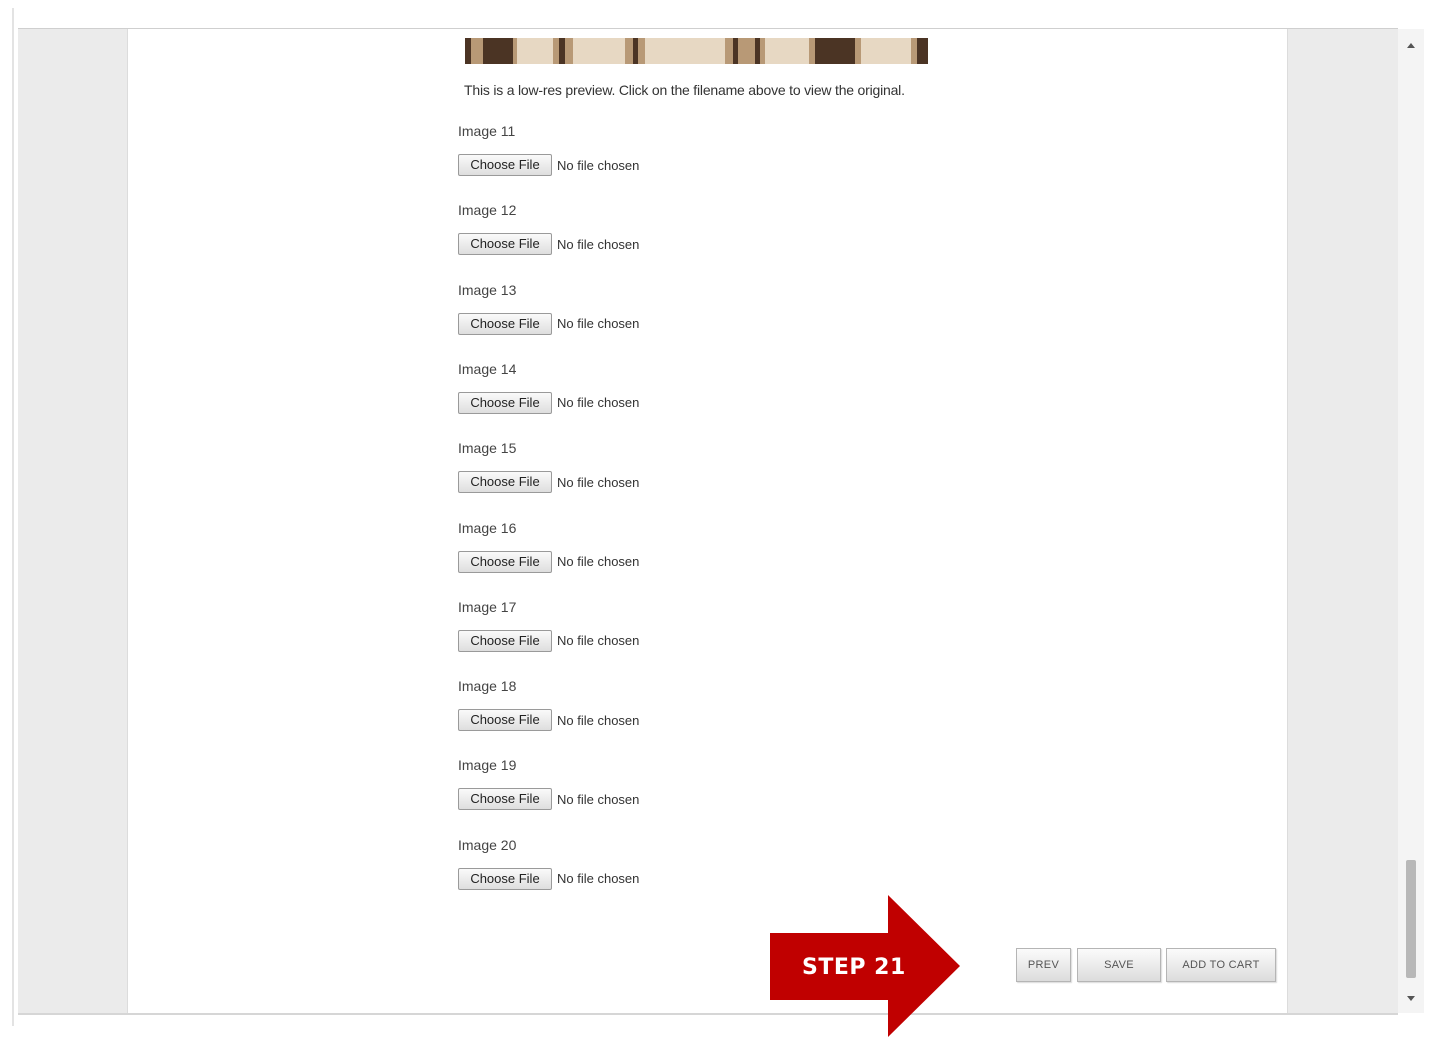 The width and height of the screenshot is (1438, 1042). Describe the element at coordinates (708, 1014) in the screenshot. I see `bottom-divider` at that location.